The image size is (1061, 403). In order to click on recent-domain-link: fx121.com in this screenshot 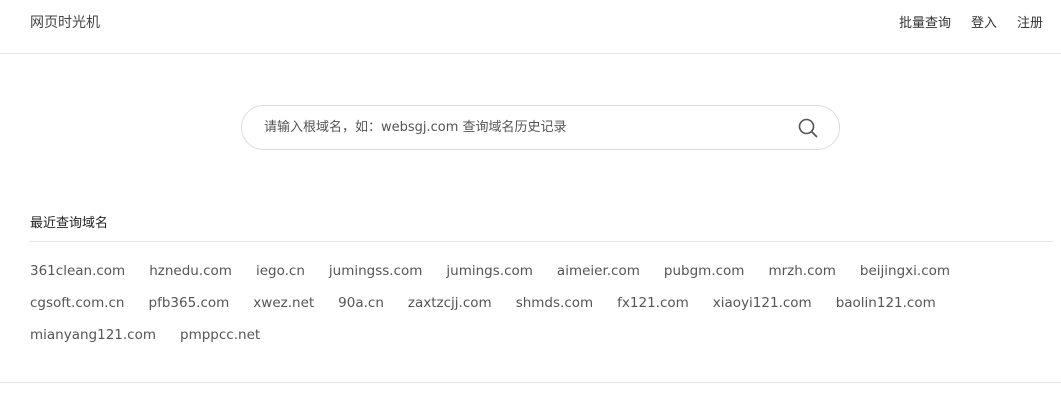, I will do `click(653, 303)`.